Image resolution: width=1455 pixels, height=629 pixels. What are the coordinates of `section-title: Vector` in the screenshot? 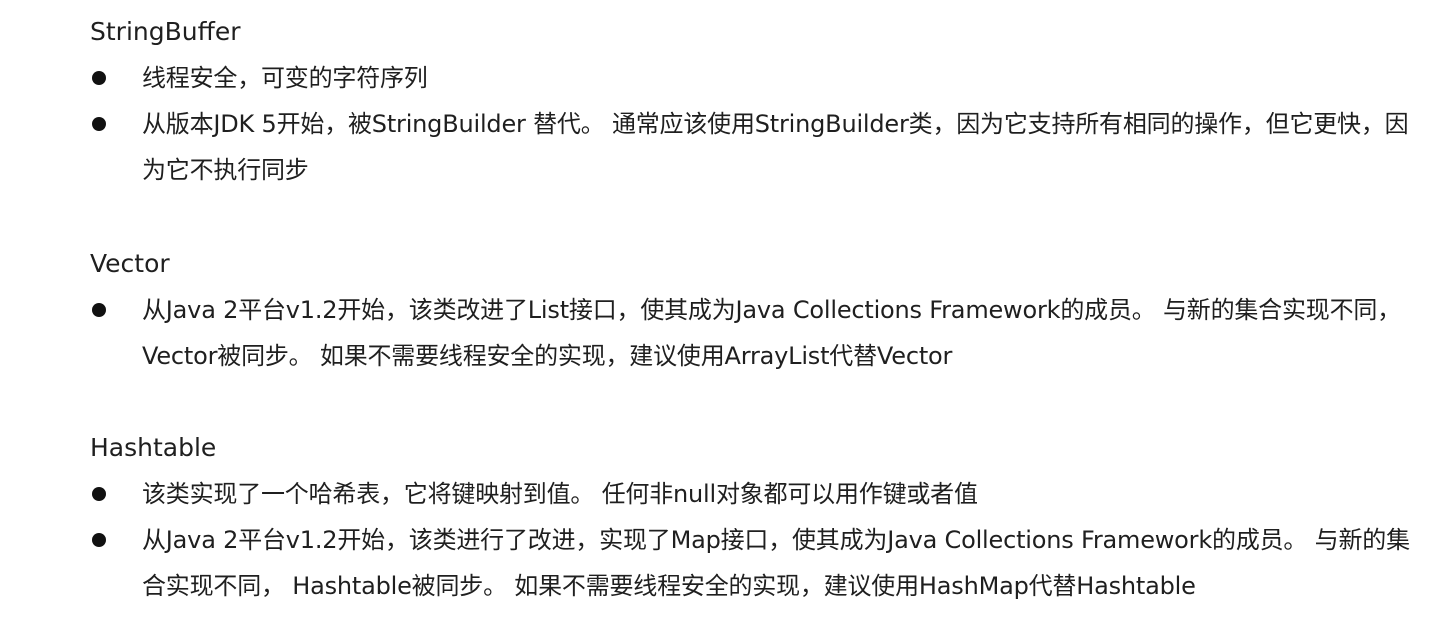 It's located at (130, 263).